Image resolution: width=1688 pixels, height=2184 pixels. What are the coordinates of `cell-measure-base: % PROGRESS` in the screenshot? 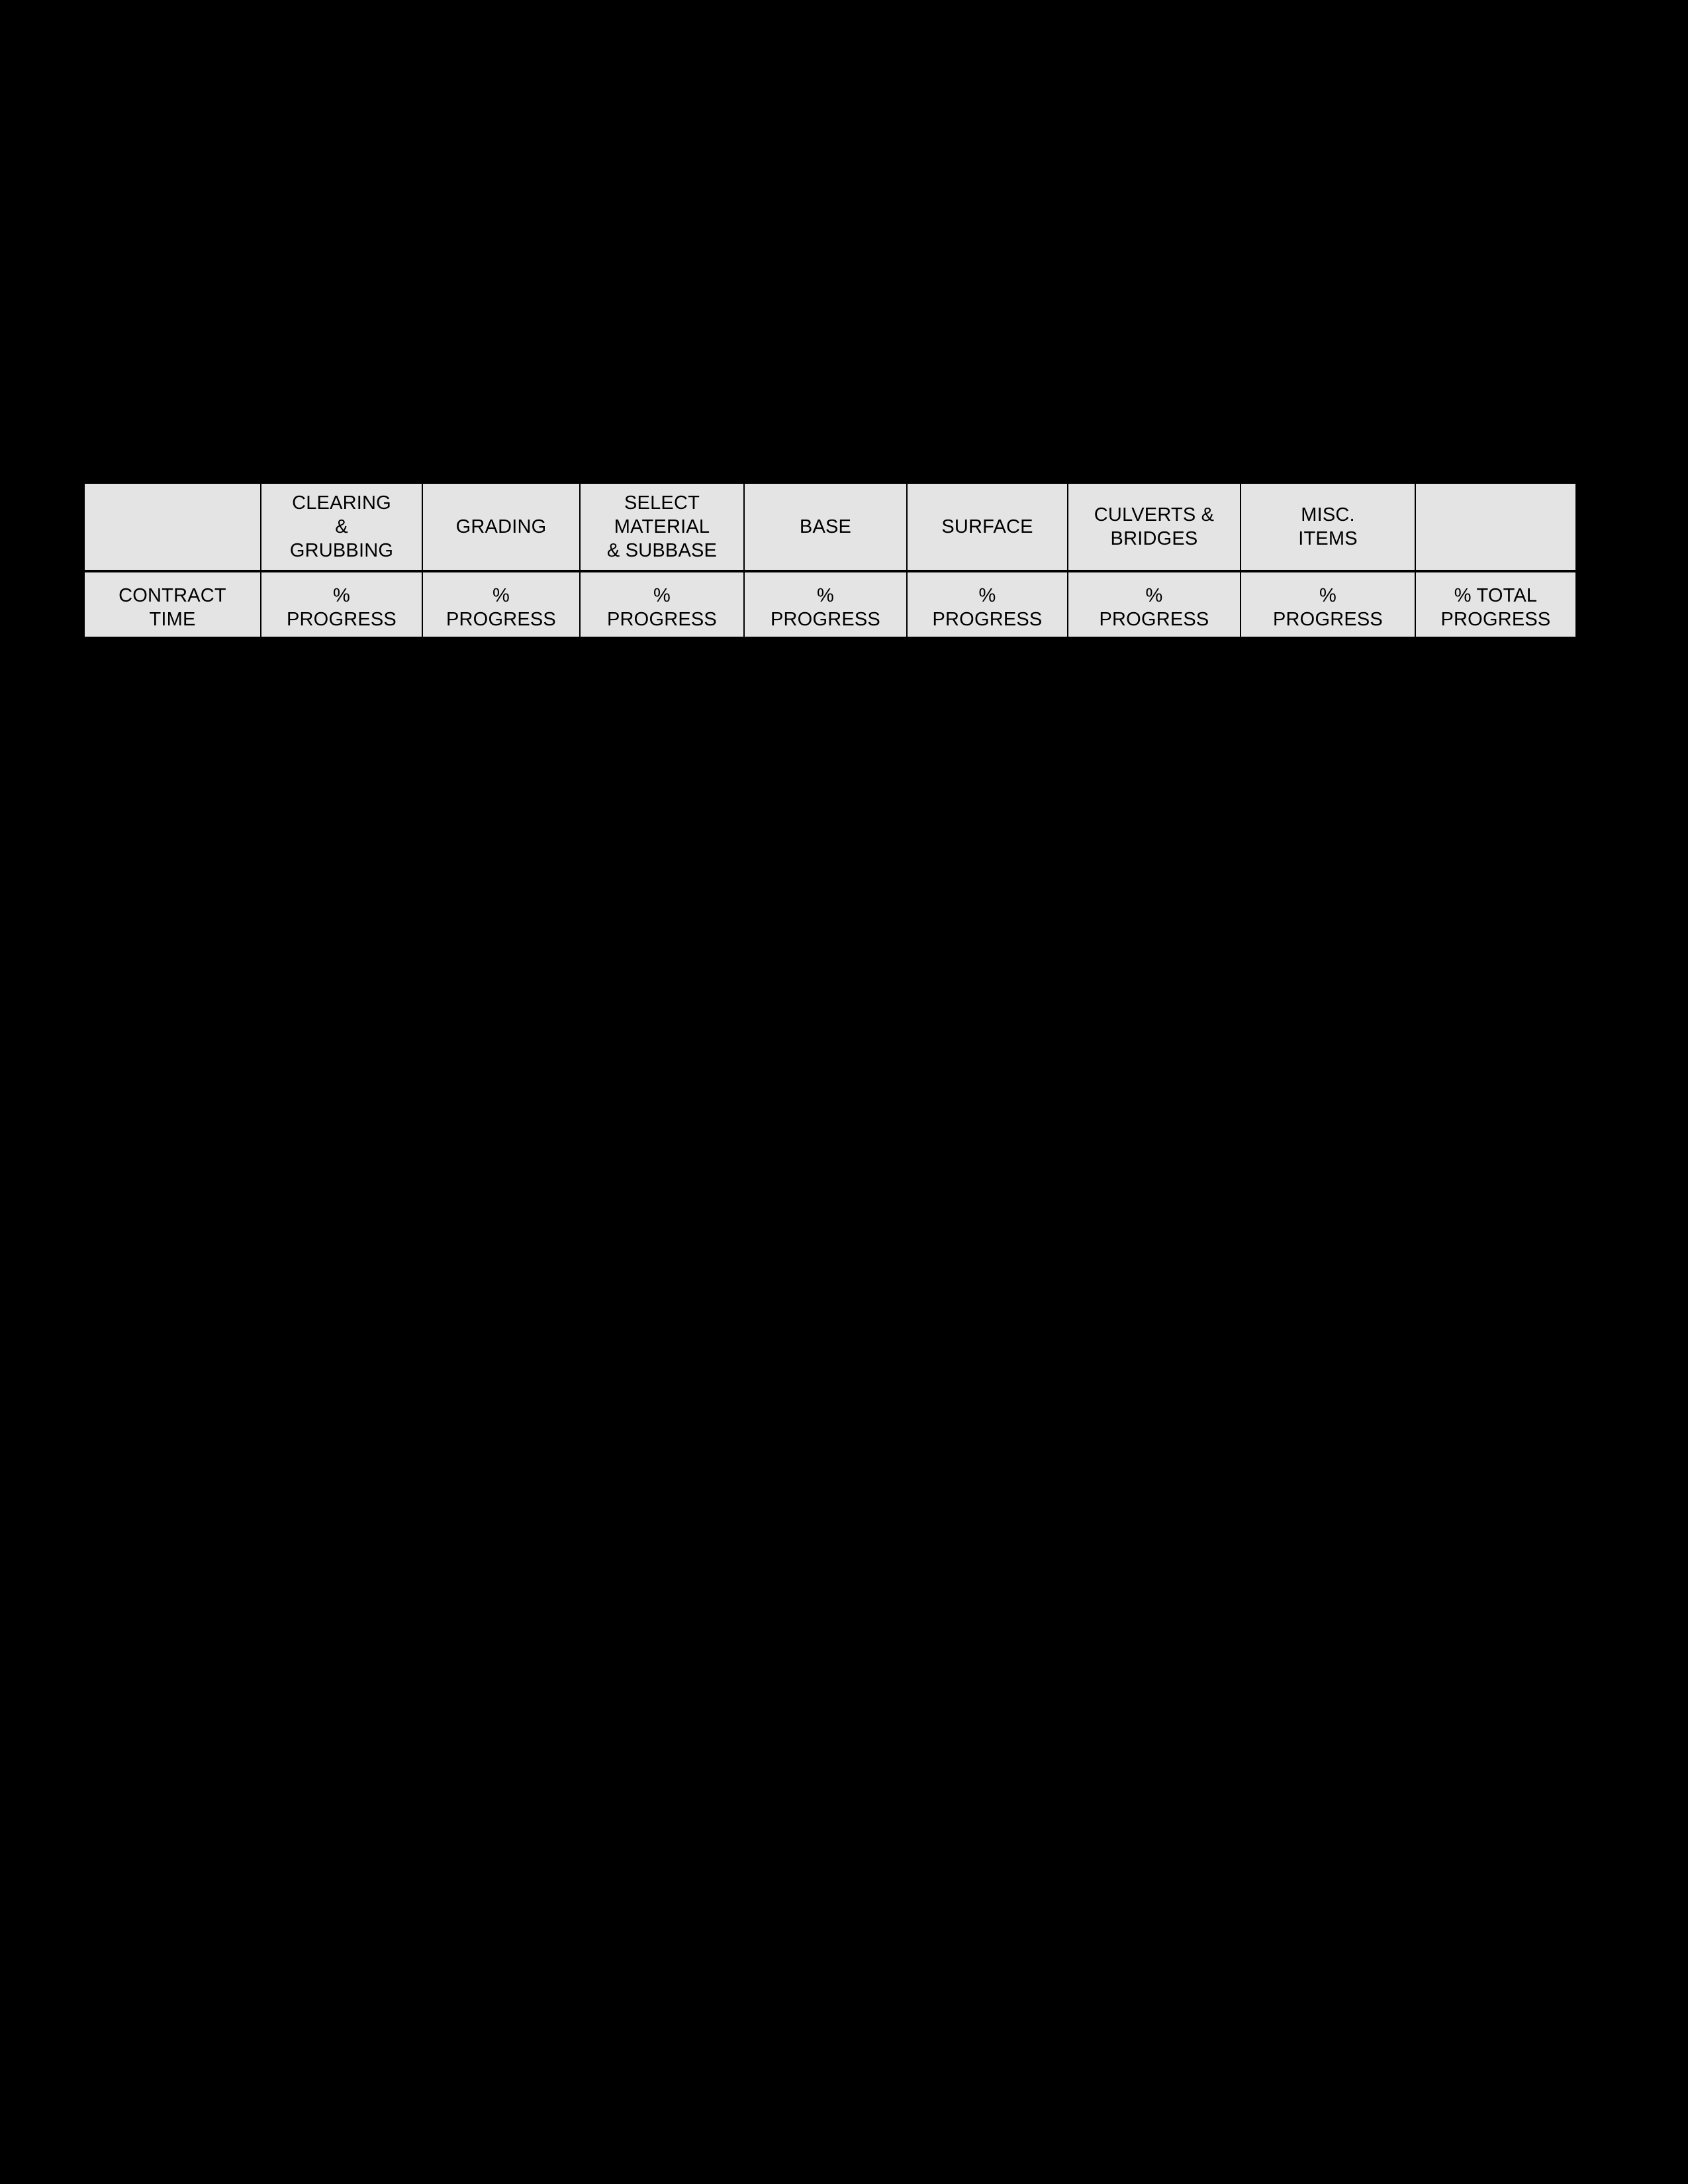 It's located at (825, 604).